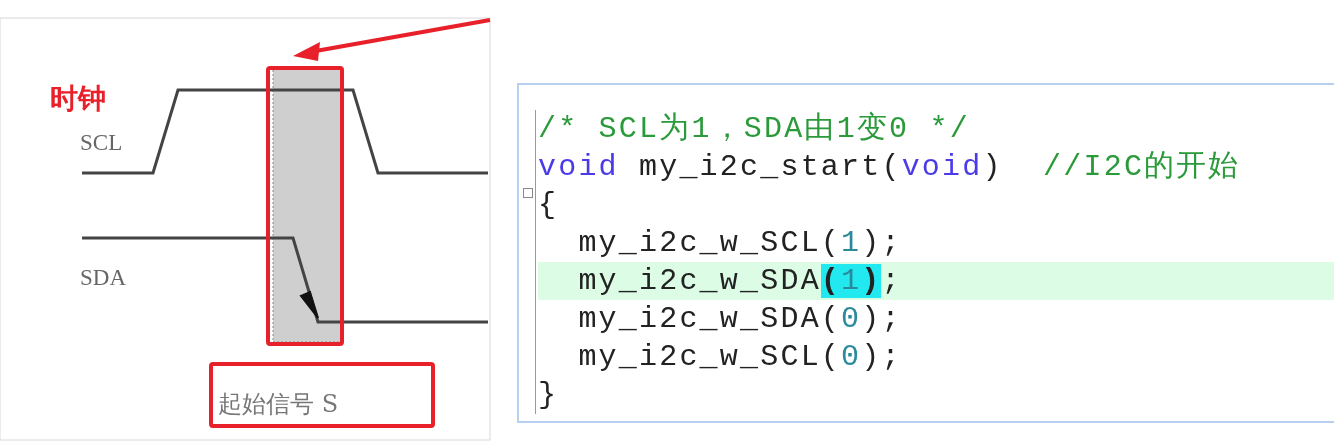 The height and width of the screenshot is (442, 1334). Describe the element at coordinates (103, 277) in the screenshot. I see `signal-label: SDA` at that location.